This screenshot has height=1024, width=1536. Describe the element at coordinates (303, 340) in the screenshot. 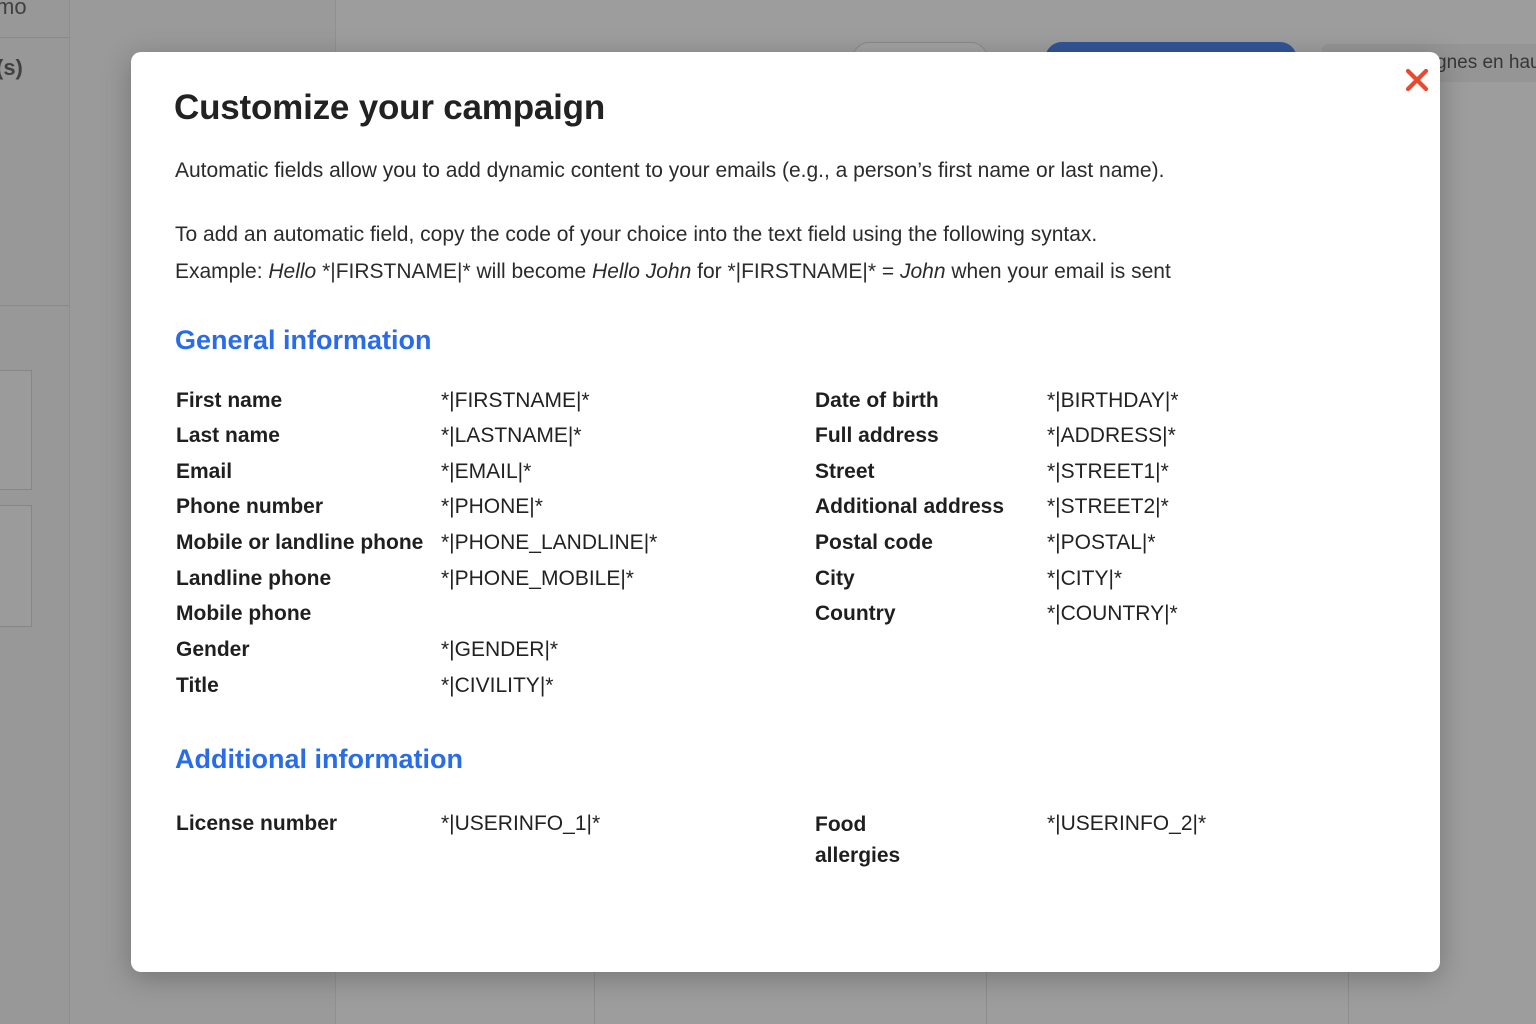

I see `general-information-heading: General information` at that location.